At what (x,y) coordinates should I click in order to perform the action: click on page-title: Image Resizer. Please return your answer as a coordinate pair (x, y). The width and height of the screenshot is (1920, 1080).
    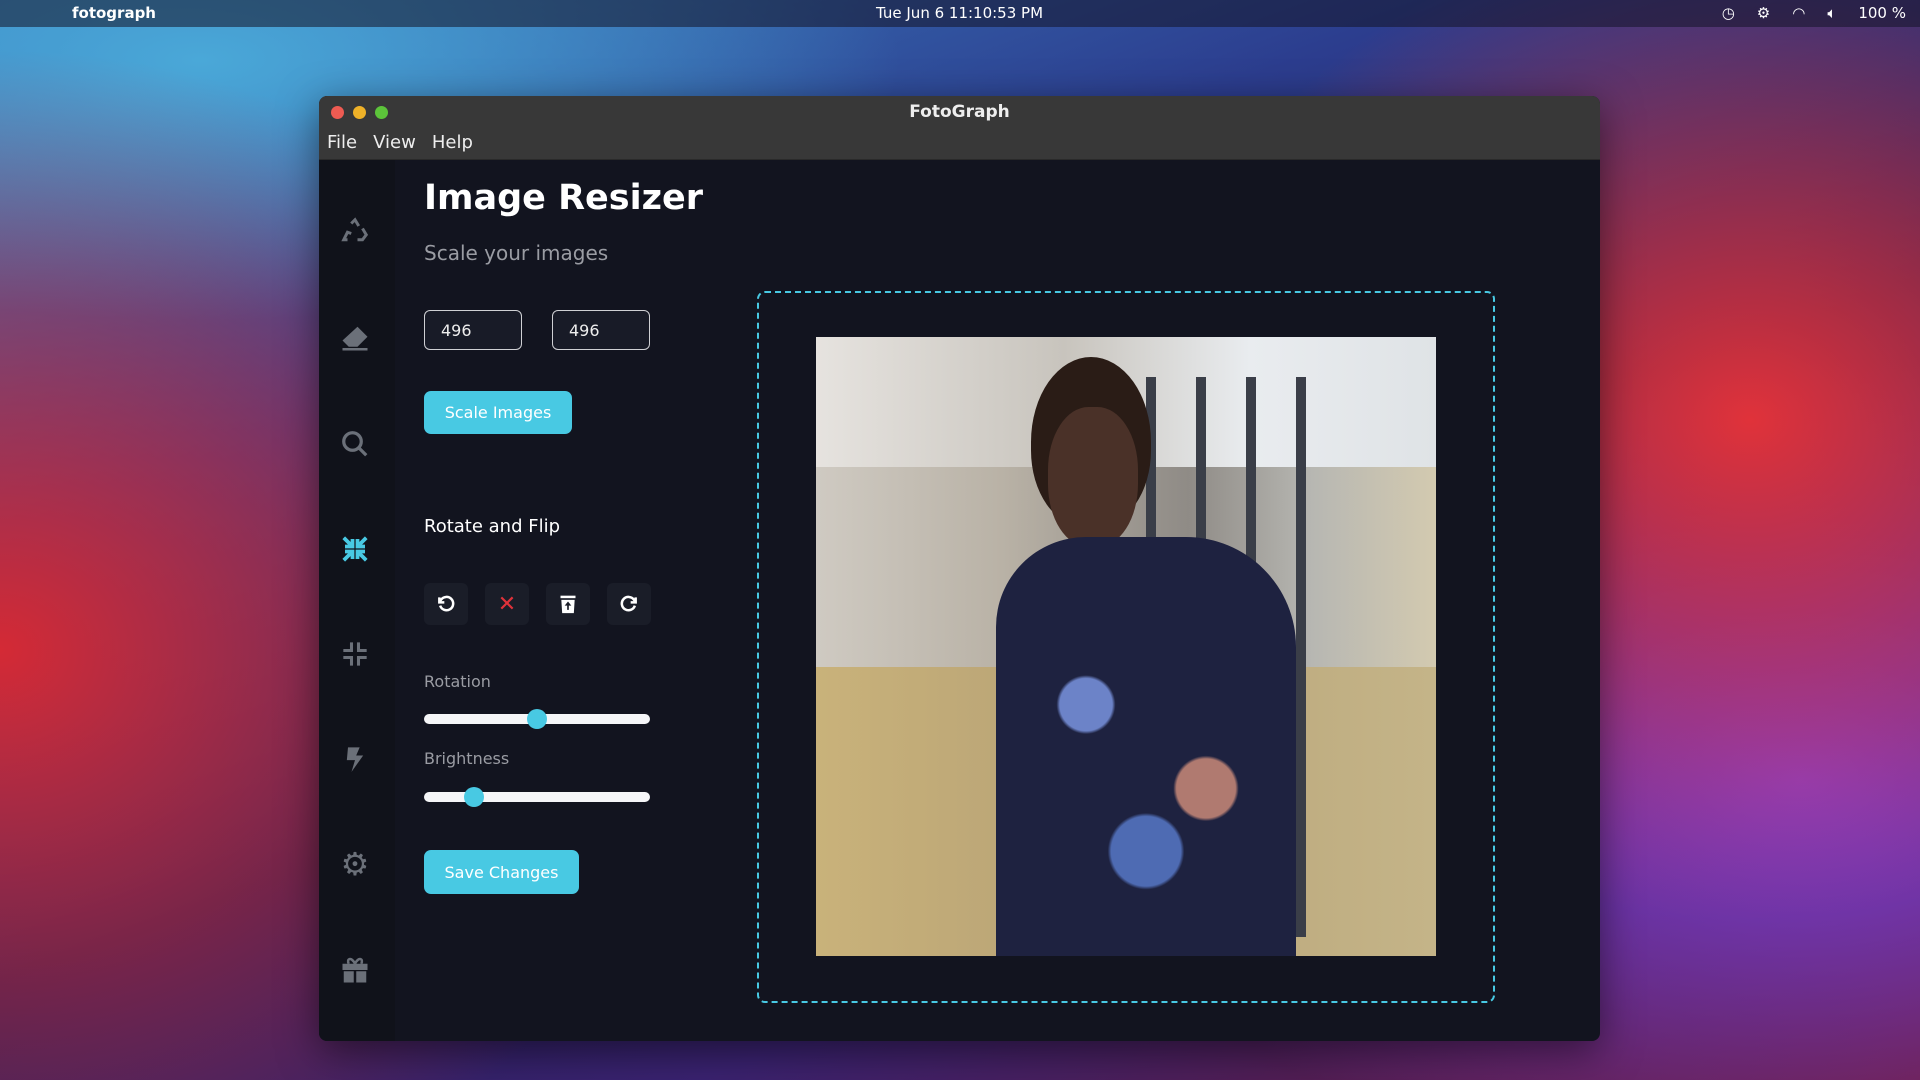
    Looking at the image, I should click on (563, 198).